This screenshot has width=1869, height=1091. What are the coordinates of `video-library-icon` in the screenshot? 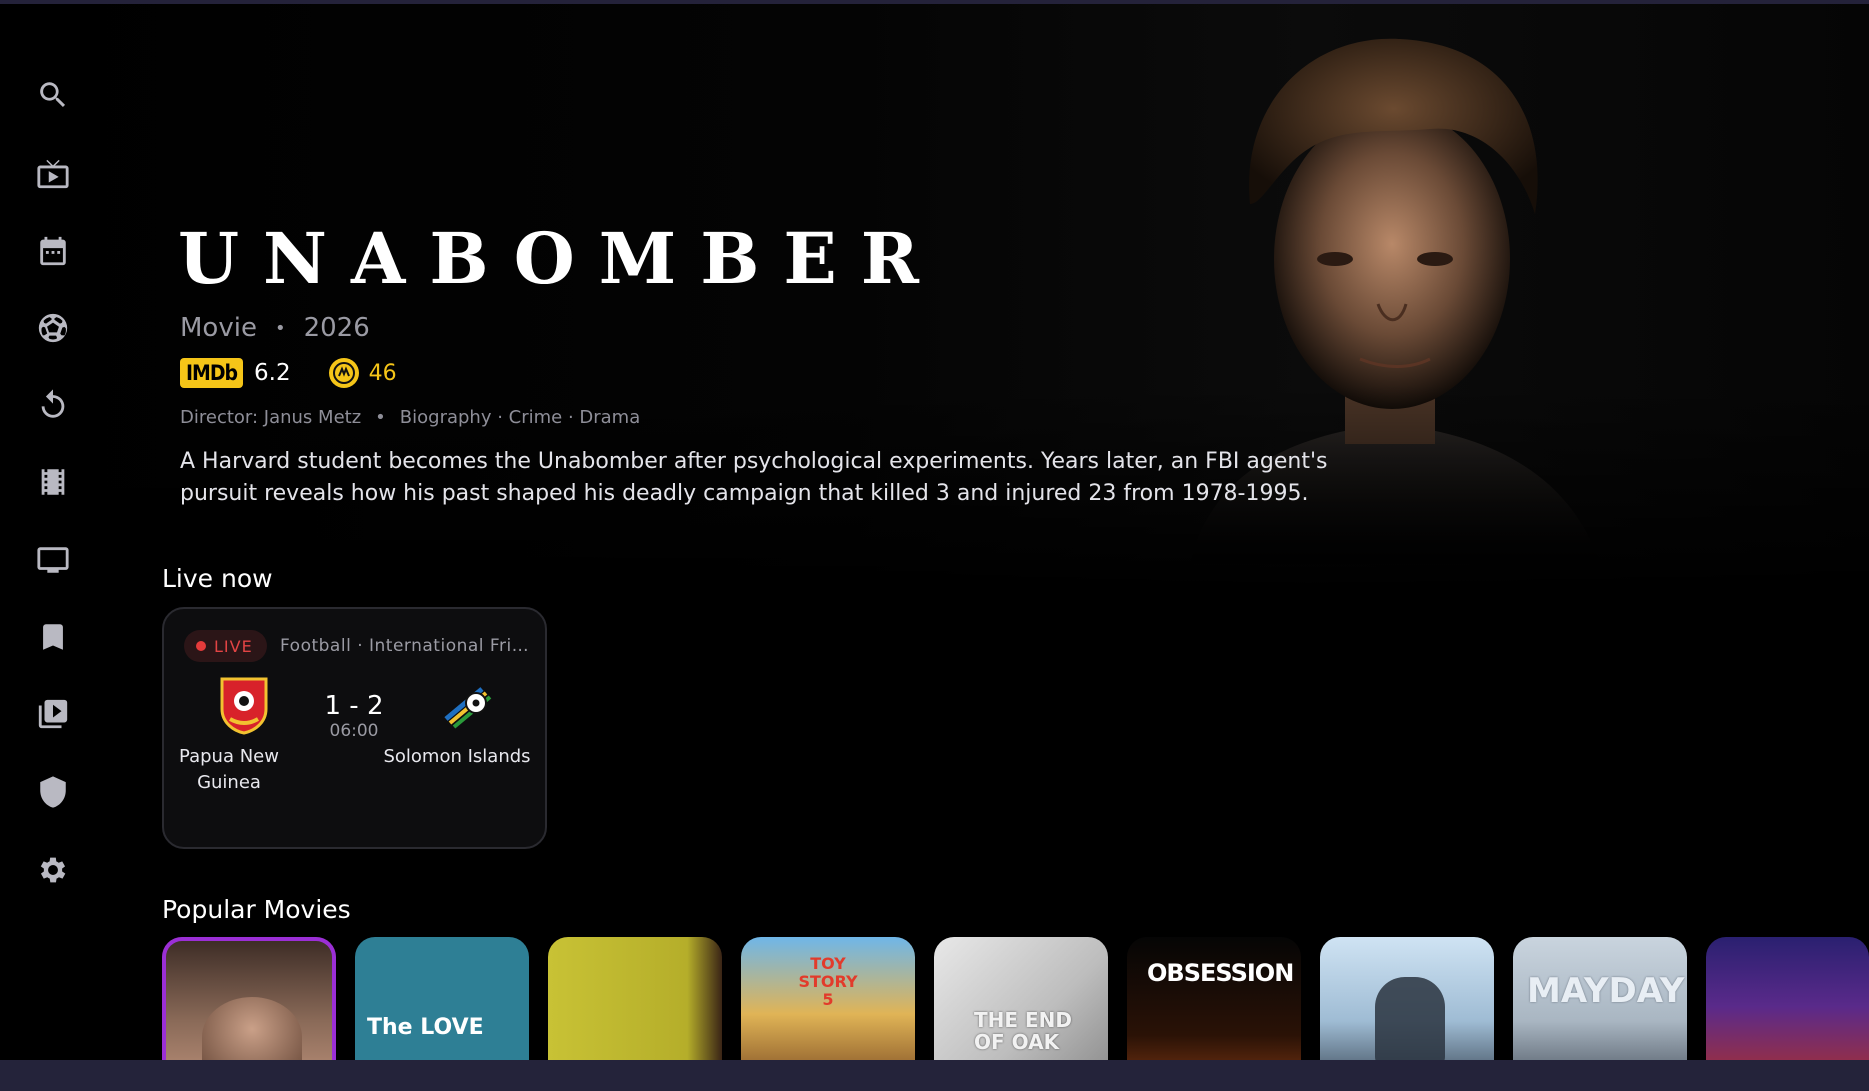 It's located at (53, 714).